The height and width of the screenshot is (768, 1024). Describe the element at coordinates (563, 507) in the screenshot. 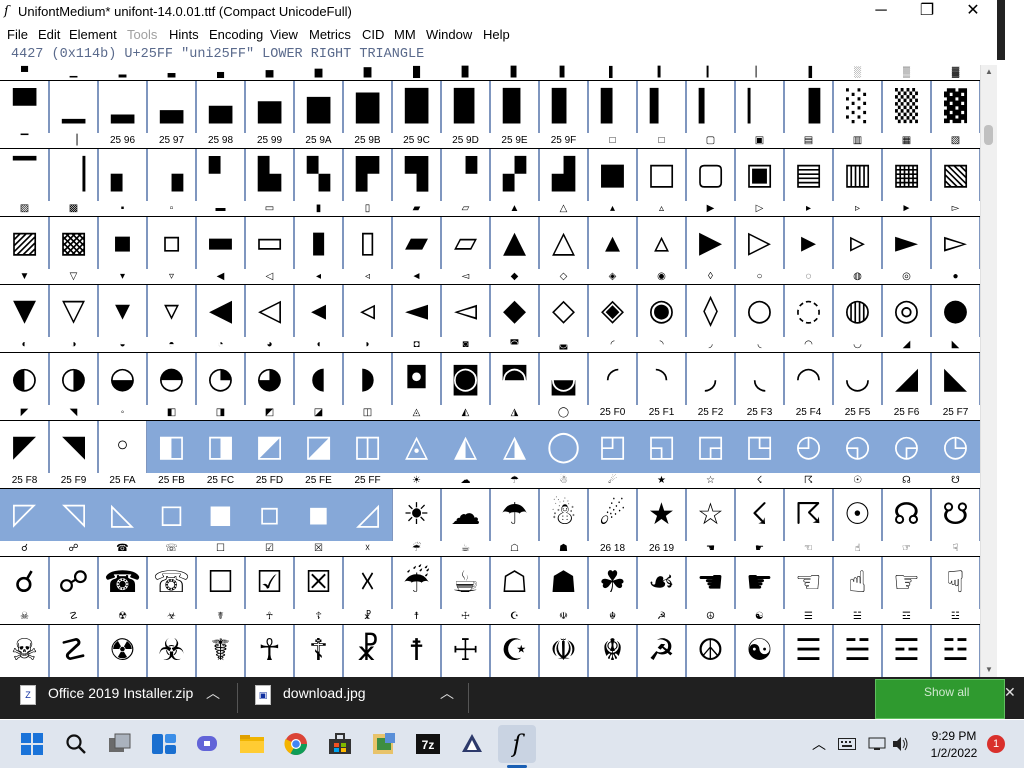

I see `glyph-cell: ☃ ☃` at that location.